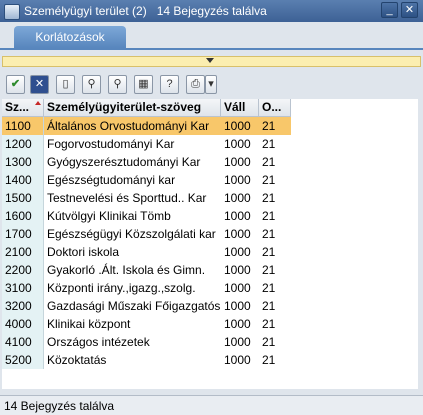 Image resolution: width=423 pixels, height=415 pixels. Describe the element at coordinates (132, 288) in the screenshot. I see `cell-text: Központi irány.,igazg.,szolg.` at that location.